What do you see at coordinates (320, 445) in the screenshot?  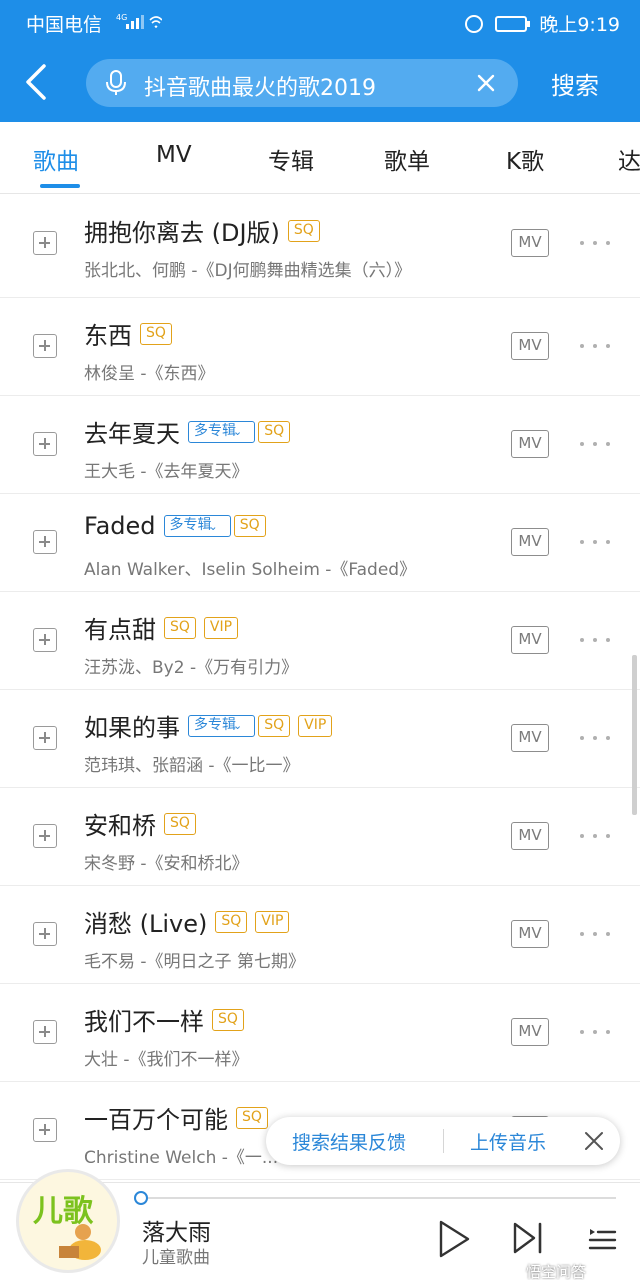 I see `song-row: 去年夏天 多专辑 ⌄ SQ 王大毛 -《去年夏天》 MV` at bounding box center [320, 445].